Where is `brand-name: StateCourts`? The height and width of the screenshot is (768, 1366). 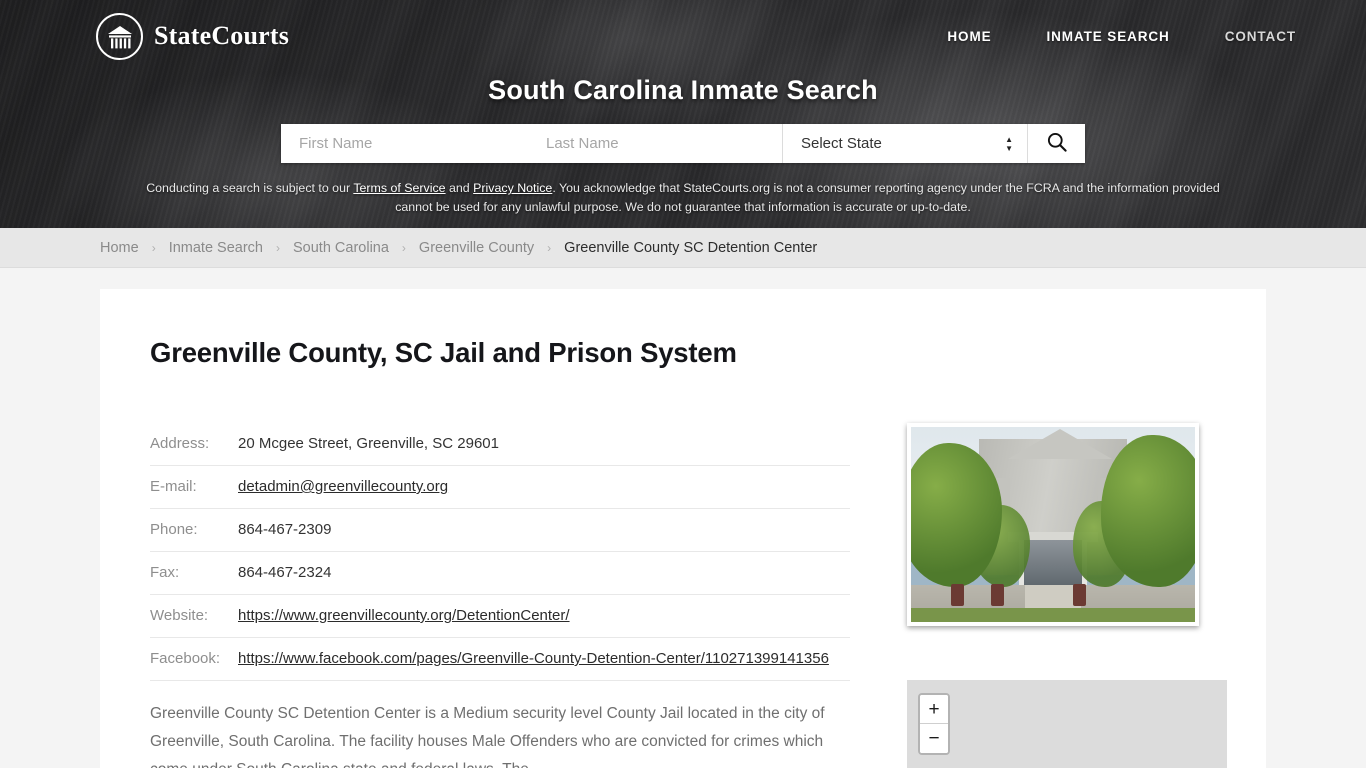 brand-name: StateCourts is located at coordinates (222, 35).